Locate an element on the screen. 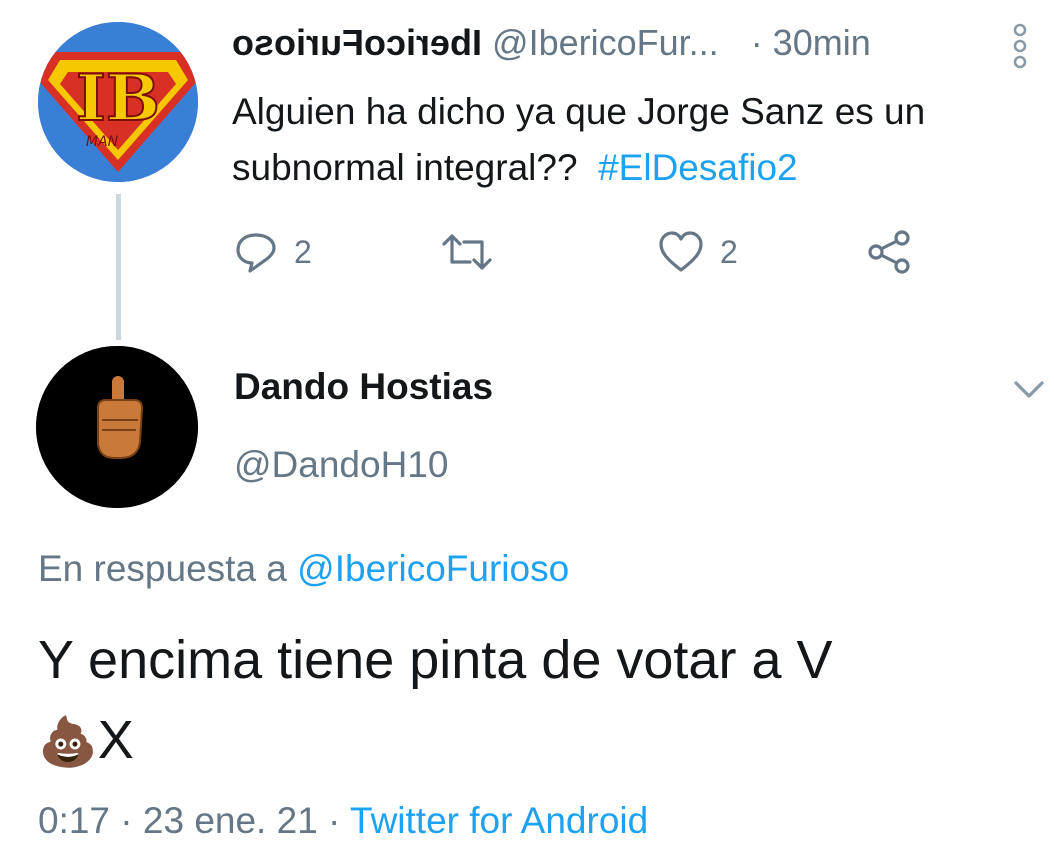 This screenshot has width=1054, height=864. tweet1-timestamp: · 30min is located at coordinates (811, 42).